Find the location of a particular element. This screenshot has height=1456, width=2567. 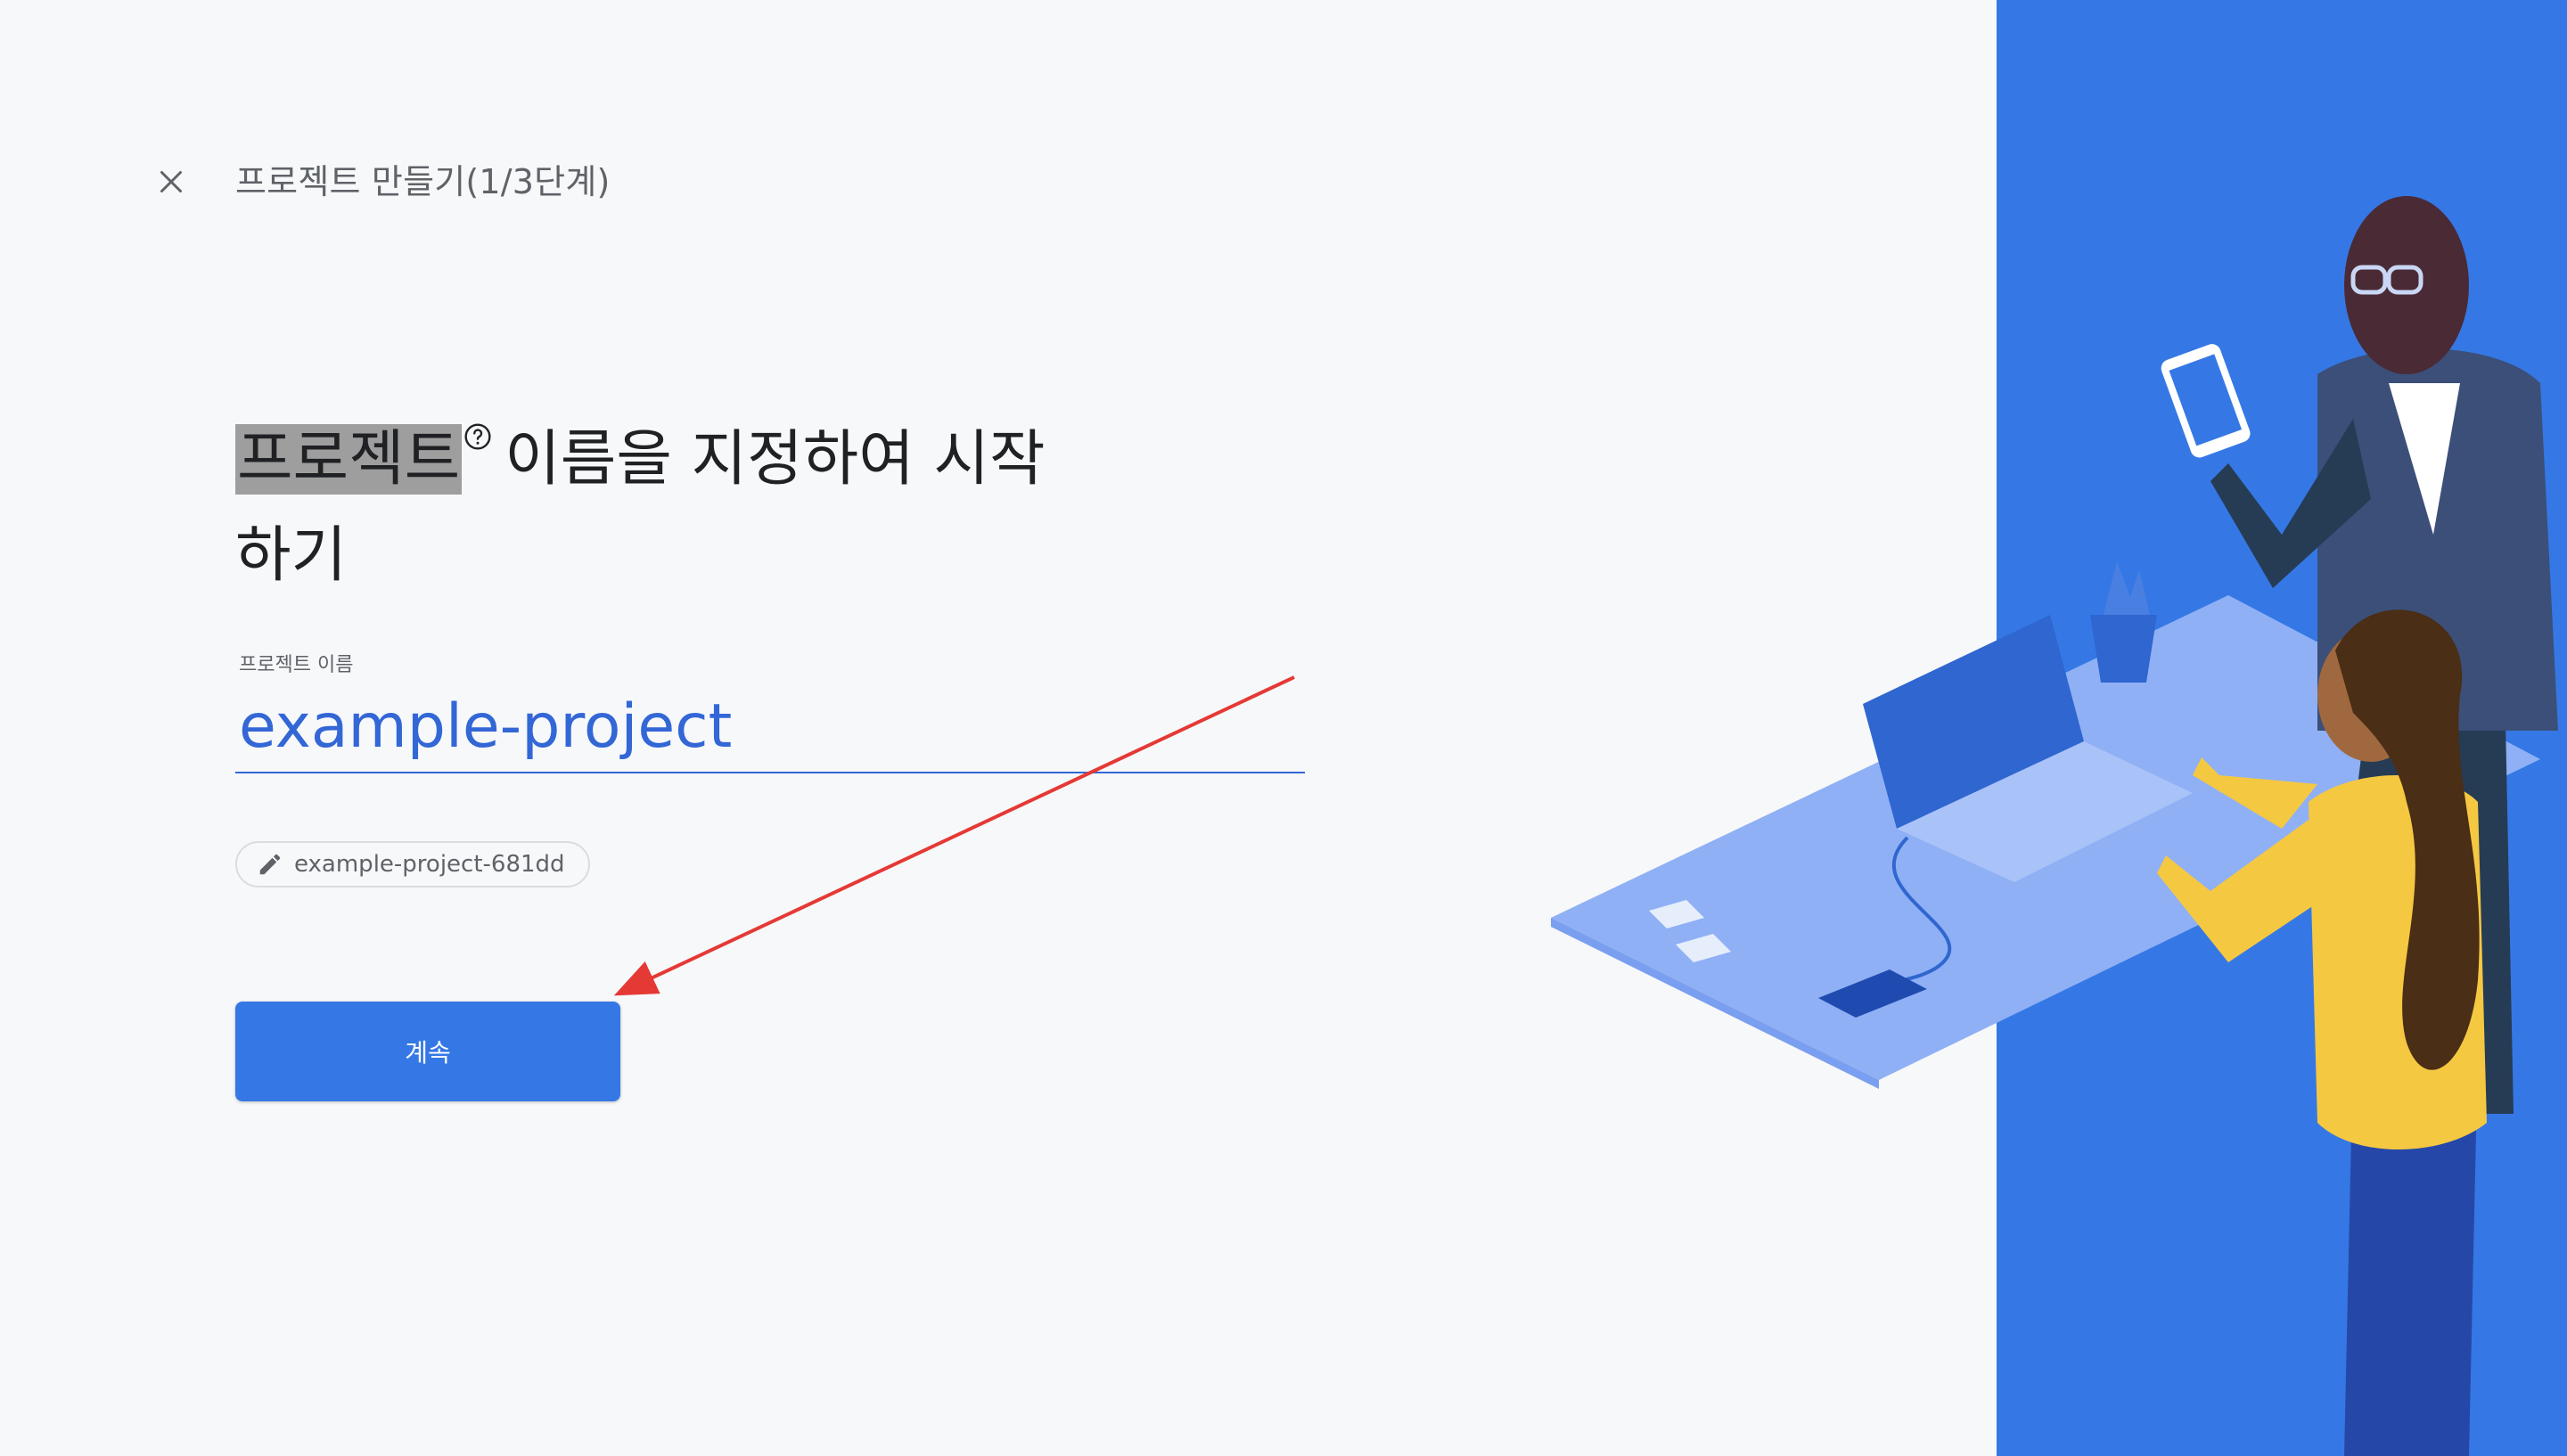

highlighted-word: 프로젝트 is located at coordinates (349, 459).